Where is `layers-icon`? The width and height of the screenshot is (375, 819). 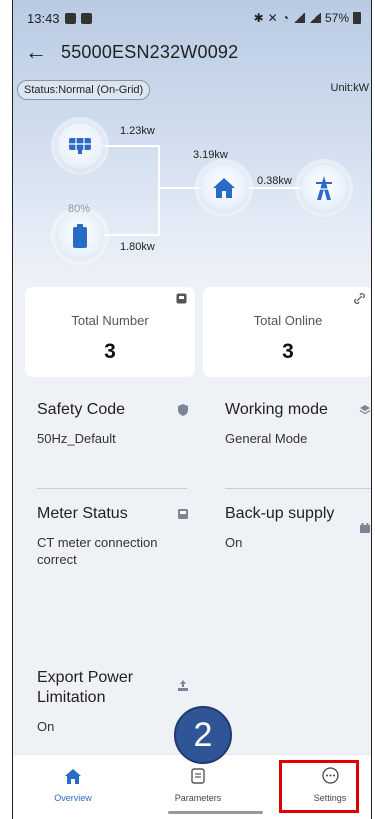
layers-icon is located at coordinates (365, 410).